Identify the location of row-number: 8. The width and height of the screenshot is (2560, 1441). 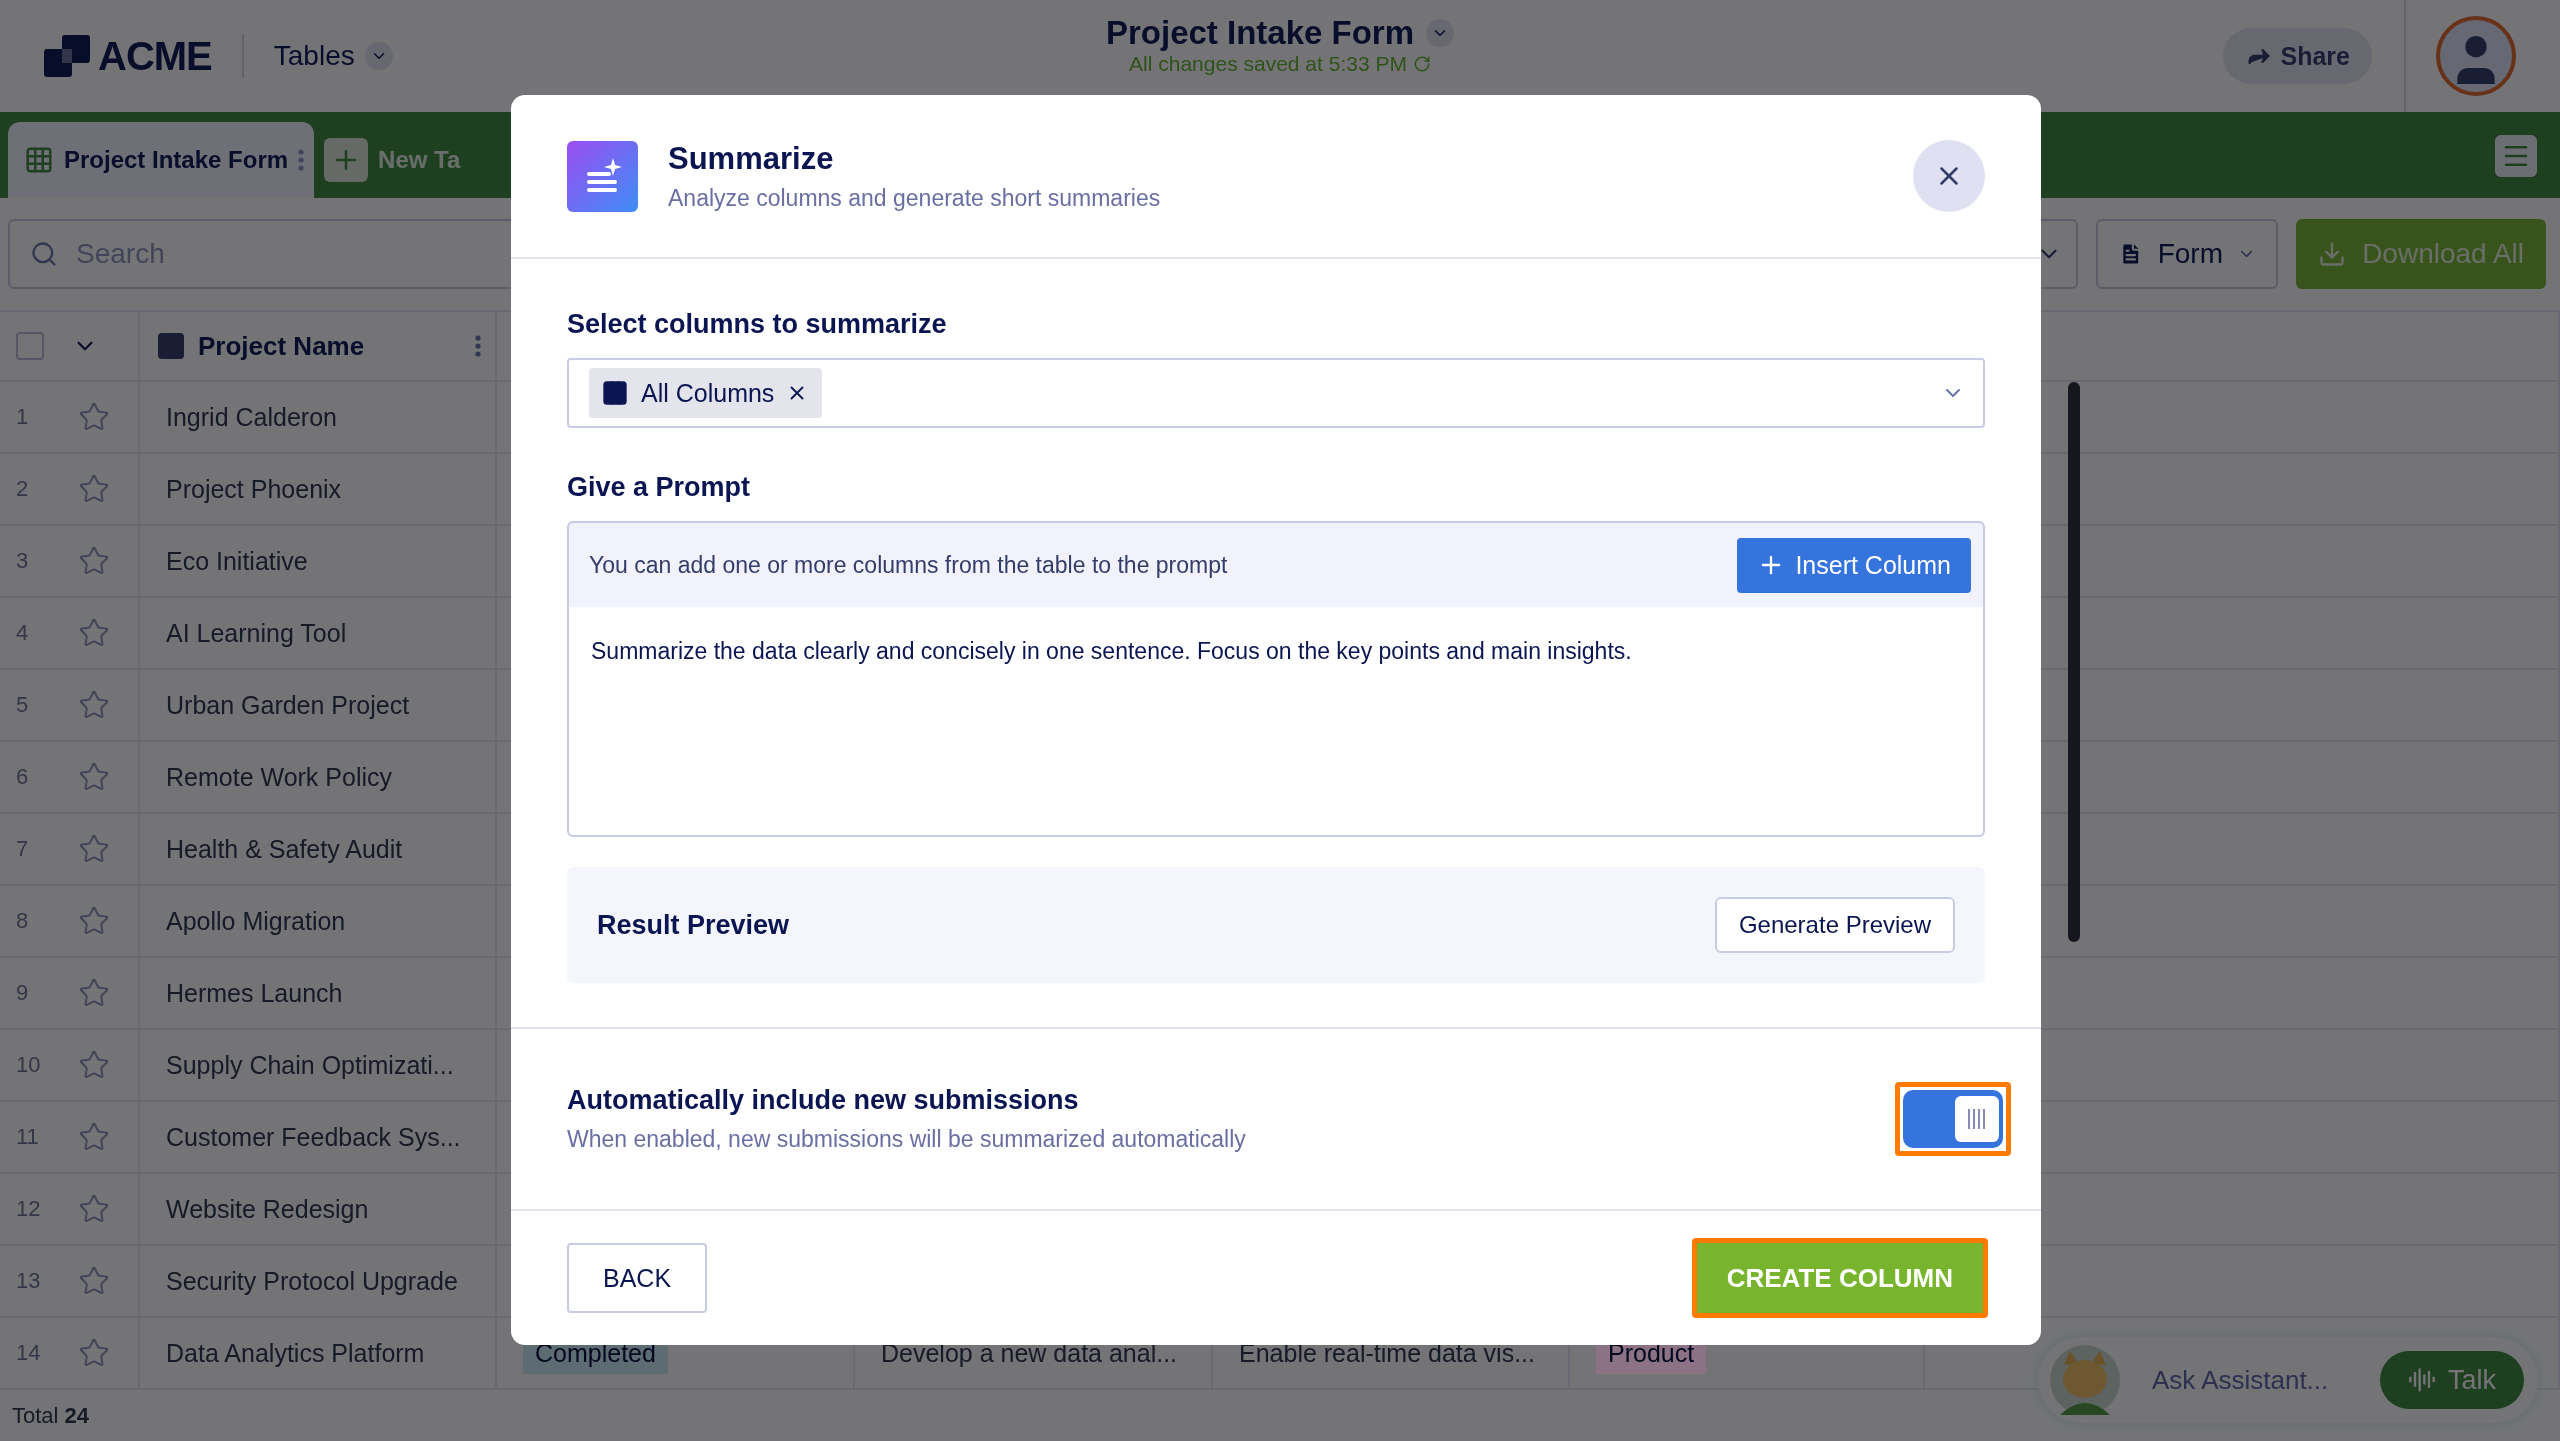
(23, 921).